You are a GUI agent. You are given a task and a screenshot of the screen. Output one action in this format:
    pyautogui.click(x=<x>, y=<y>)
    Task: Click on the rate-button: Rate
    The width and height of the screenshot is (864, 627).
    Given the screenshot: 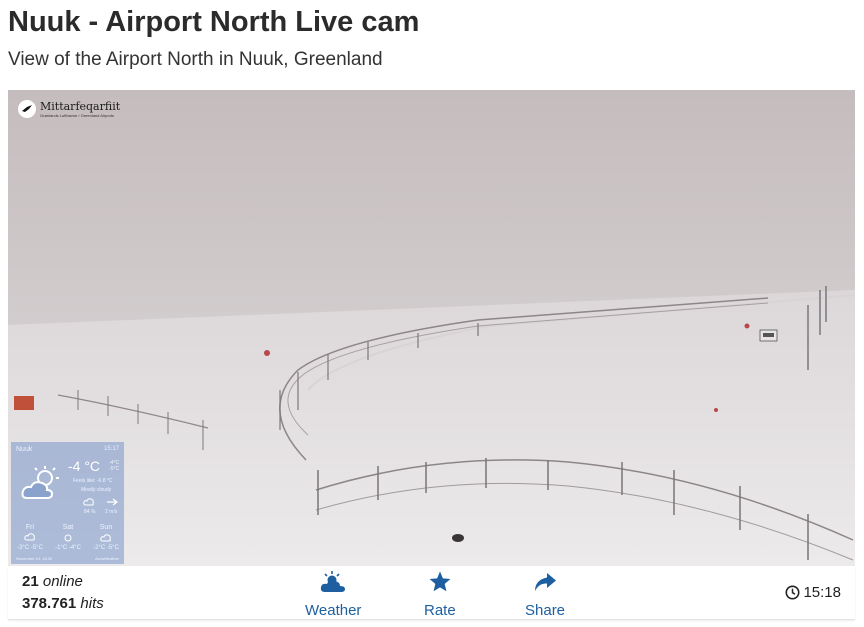 What is the action you would take?
    pyautogui.click(x=440, y=593)
    